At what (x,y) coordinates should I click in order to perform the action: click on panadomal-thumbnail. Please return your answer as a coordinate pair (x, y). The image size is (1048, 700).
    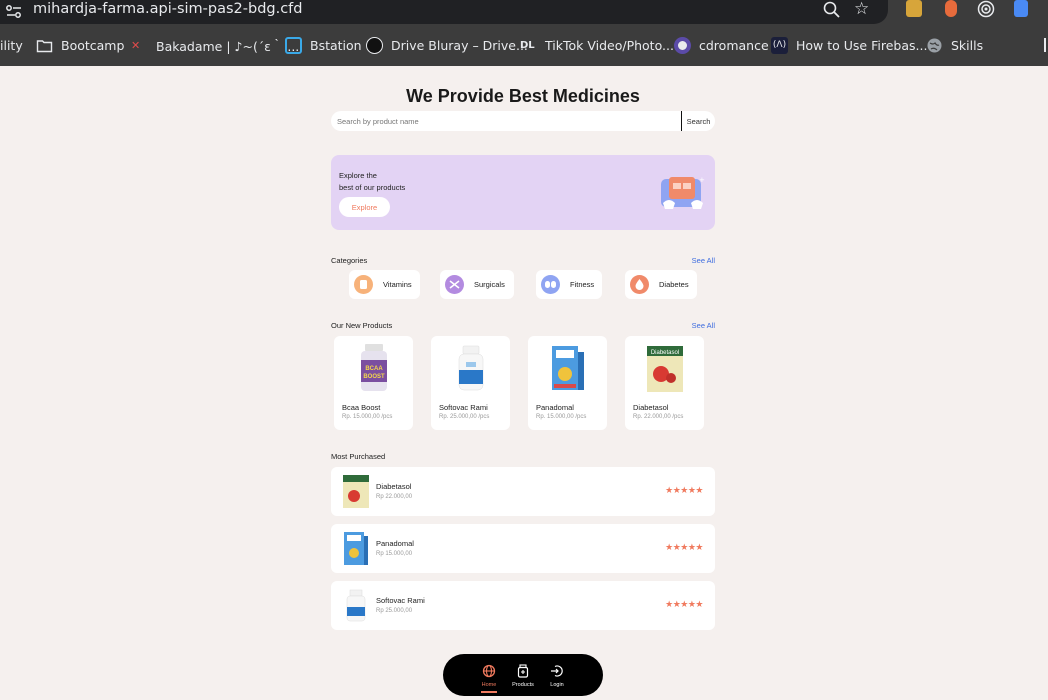
    Looking at the image, I should click on (356, 548).